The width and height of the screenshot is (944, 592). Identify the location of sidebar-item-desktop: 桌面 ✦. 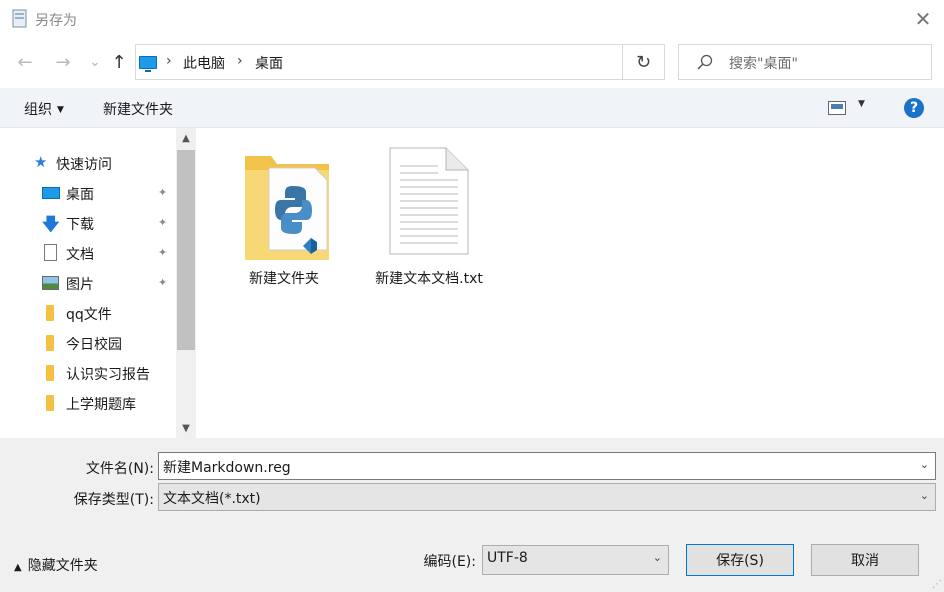
(88, 193).